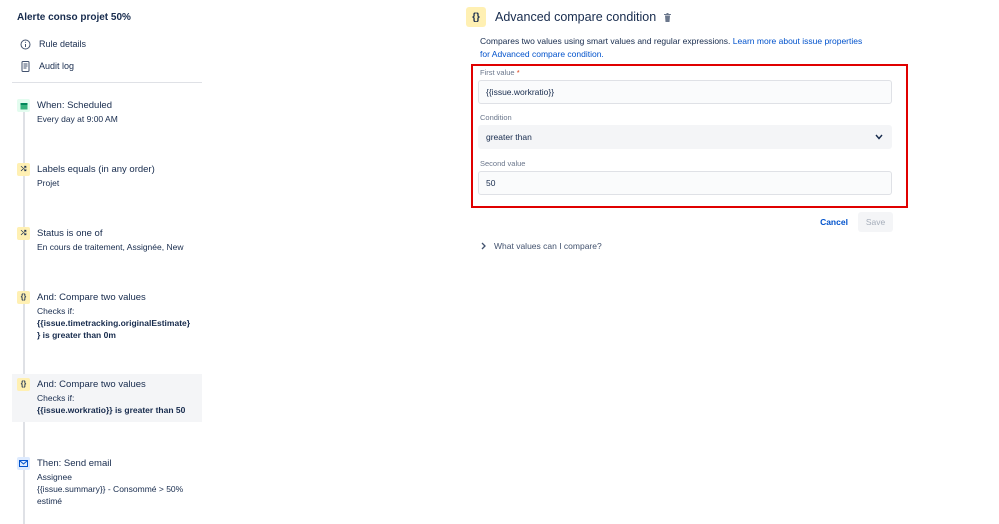  Describe the element at coordinates (111, 410) in the screenshot. I see `step-expression: {{issue.workratio}} is greater than 50` at that location.